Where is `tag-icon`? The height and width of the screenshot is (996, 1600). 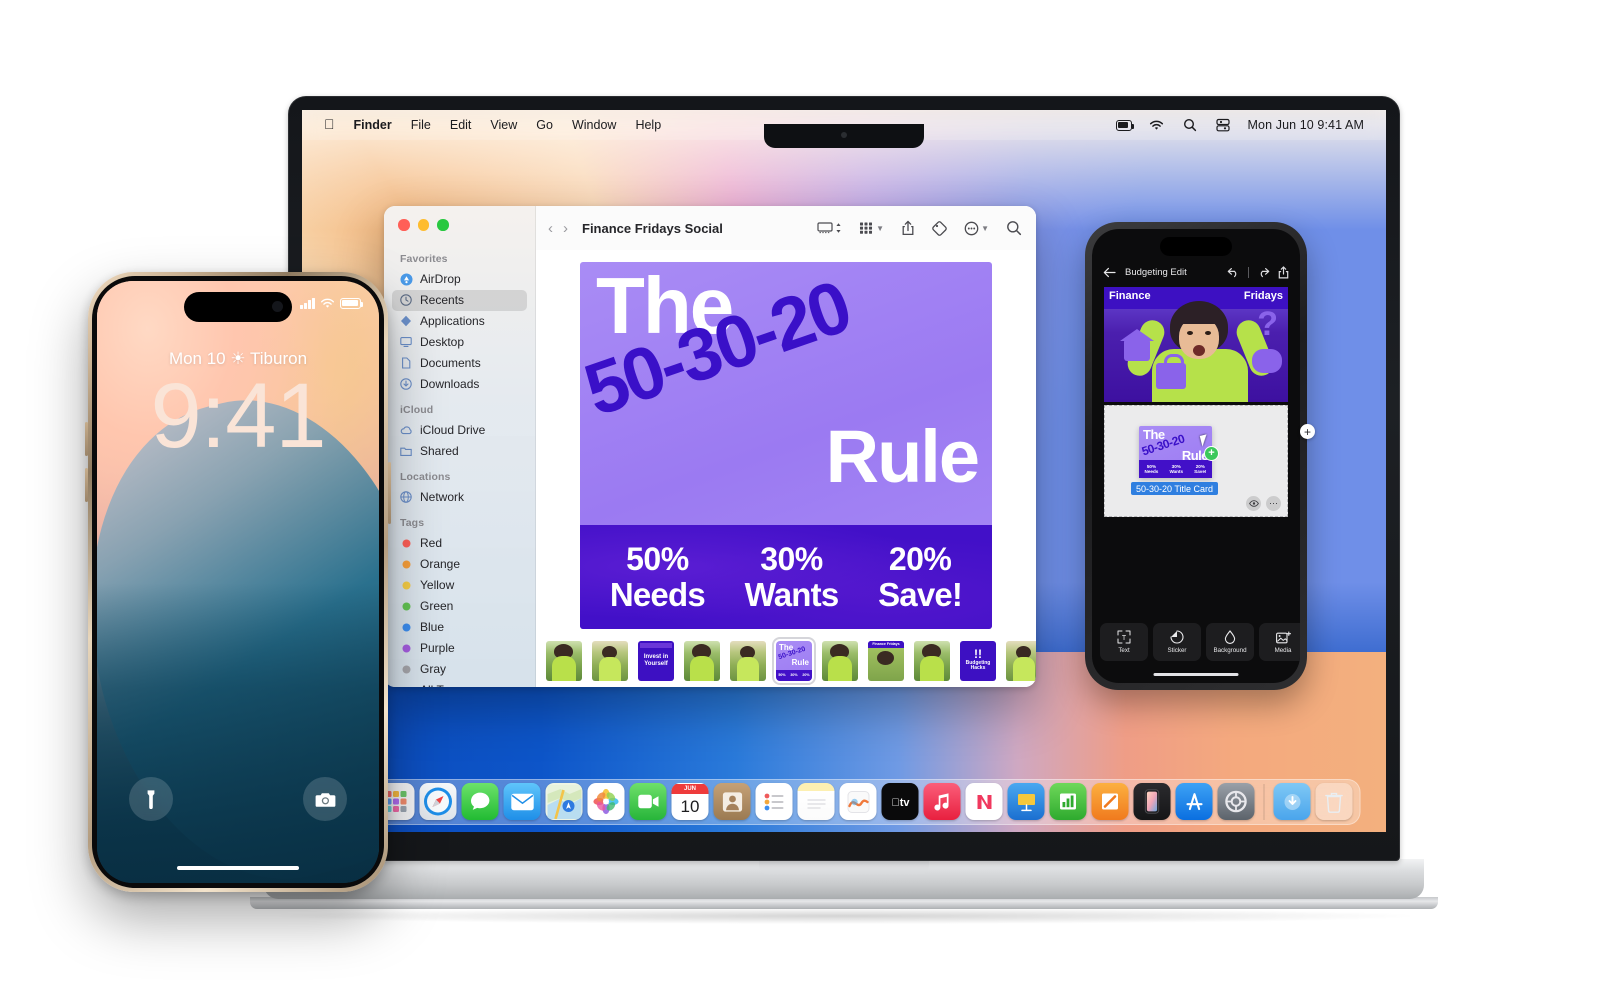
tag-icon is located at coordinates (939, 228).